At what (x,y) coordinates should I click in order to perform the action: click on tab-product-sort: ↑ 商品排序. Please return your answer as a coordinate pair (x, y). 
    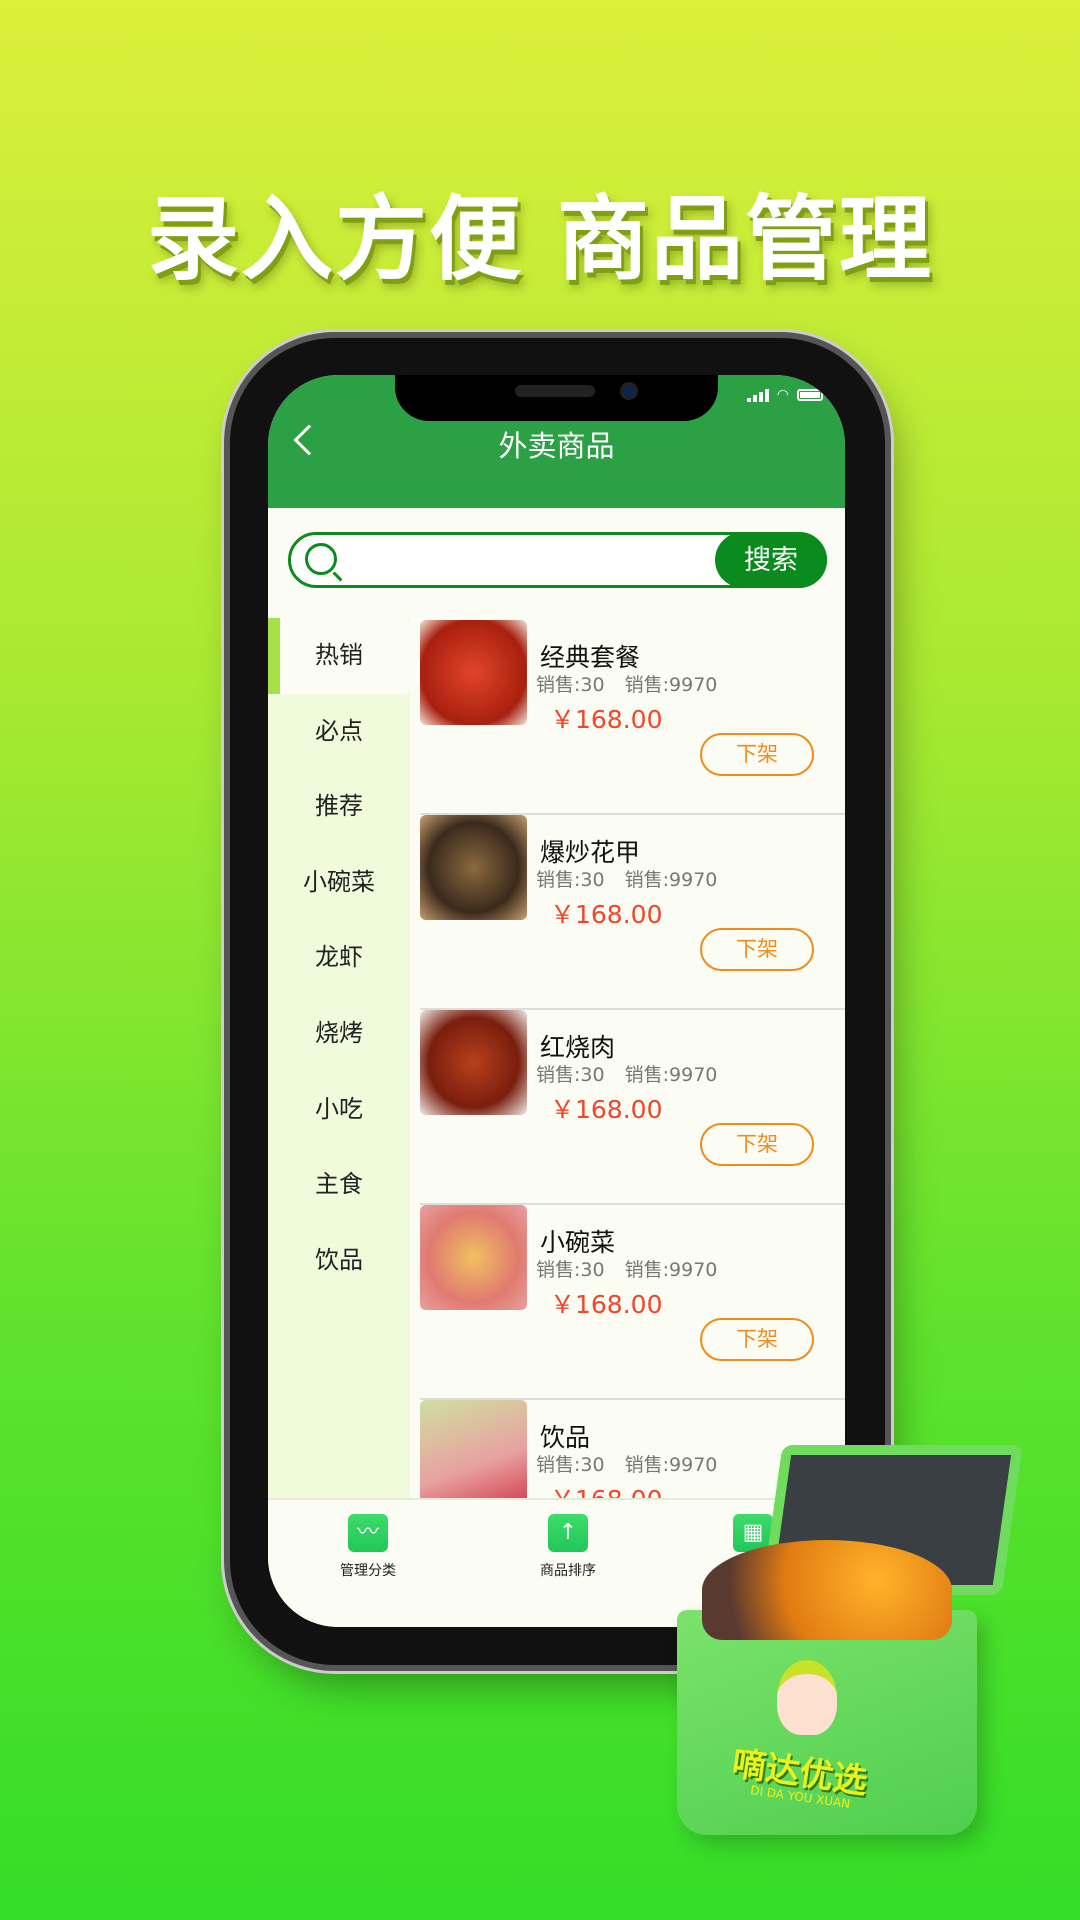
    Looking at the image, I should click on (568, 1547).